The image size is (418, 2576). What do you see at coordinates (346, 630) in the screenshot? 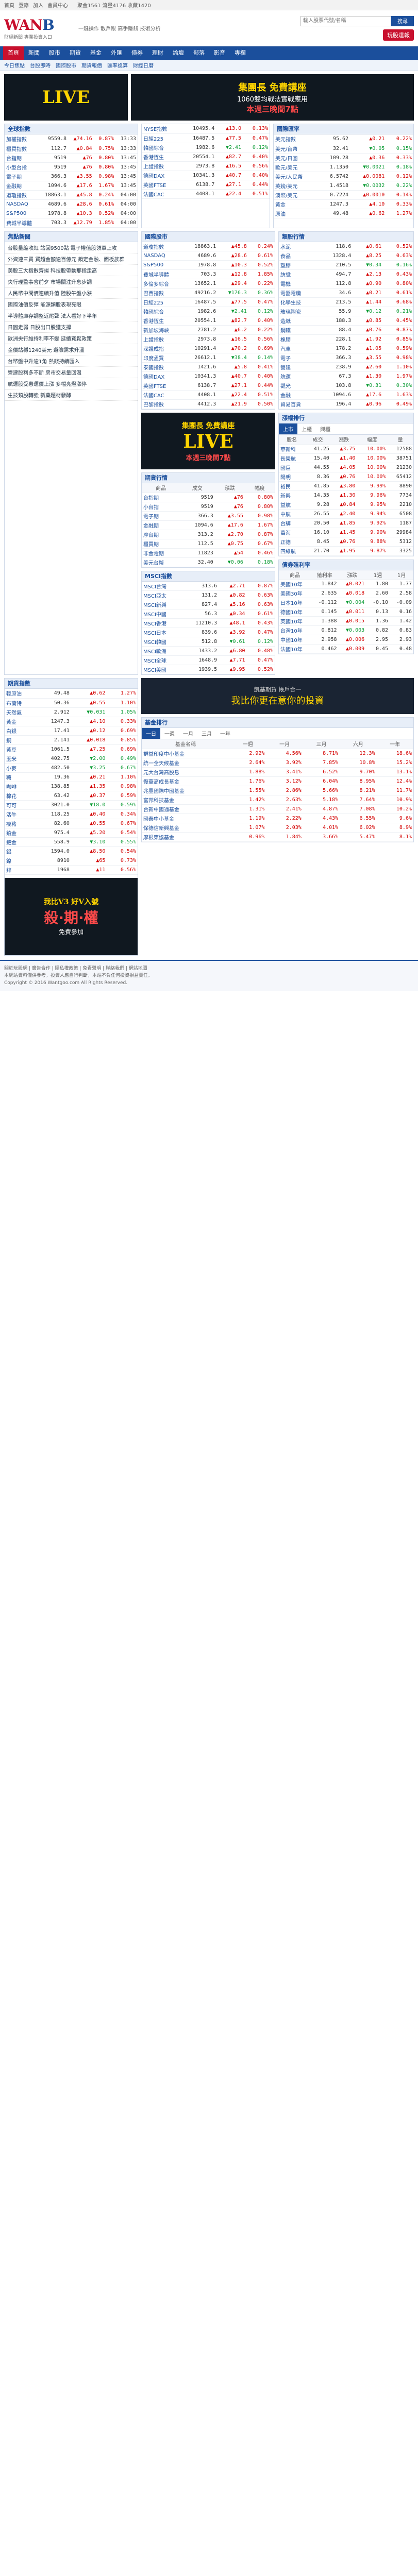
I see `table-row: 台灣10年 0.812 ▼0.003 0.82 0.83` at bounding box center [346, 630].